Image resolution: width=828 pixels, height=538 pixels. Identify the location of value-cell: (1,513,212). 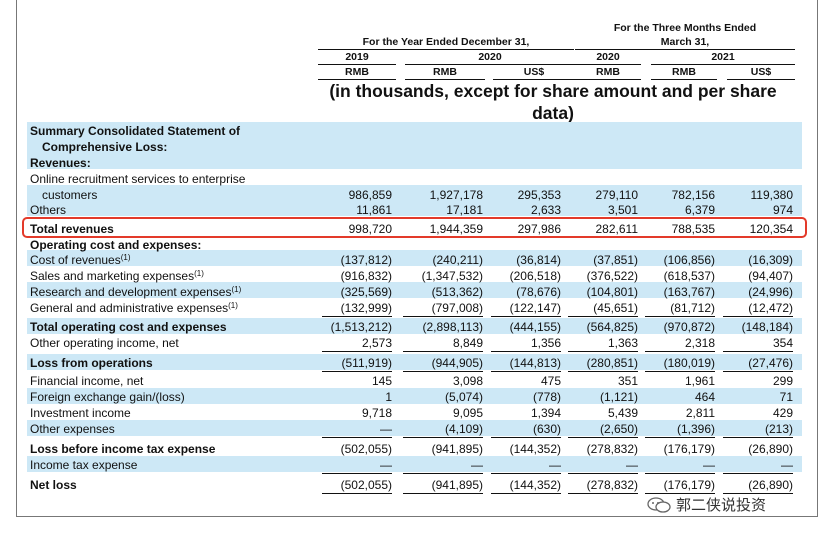
(361, 327).